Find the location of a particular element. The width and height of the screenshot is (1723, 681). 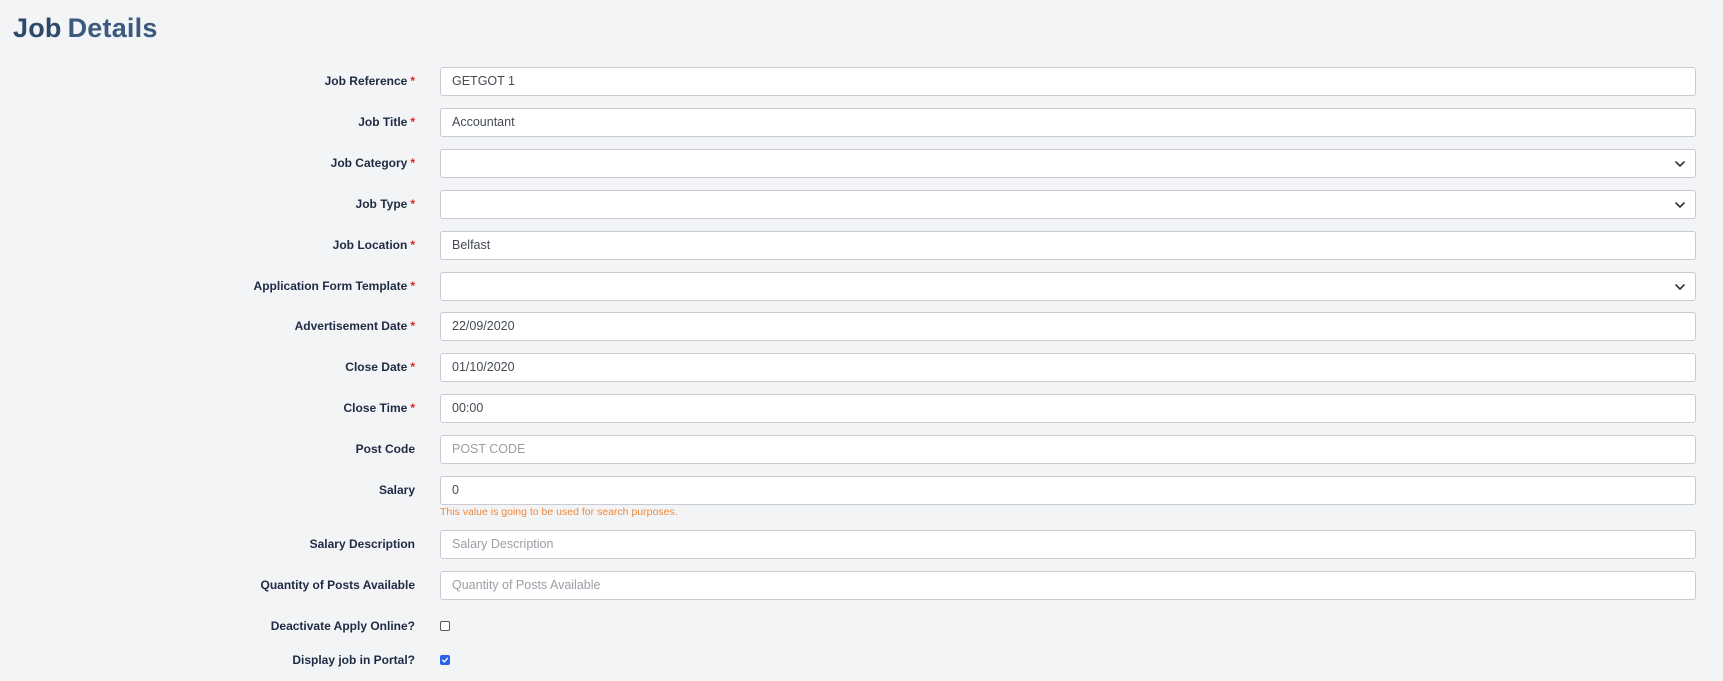

job-title-label-text: Job Title is located at coordinates (383, 122).